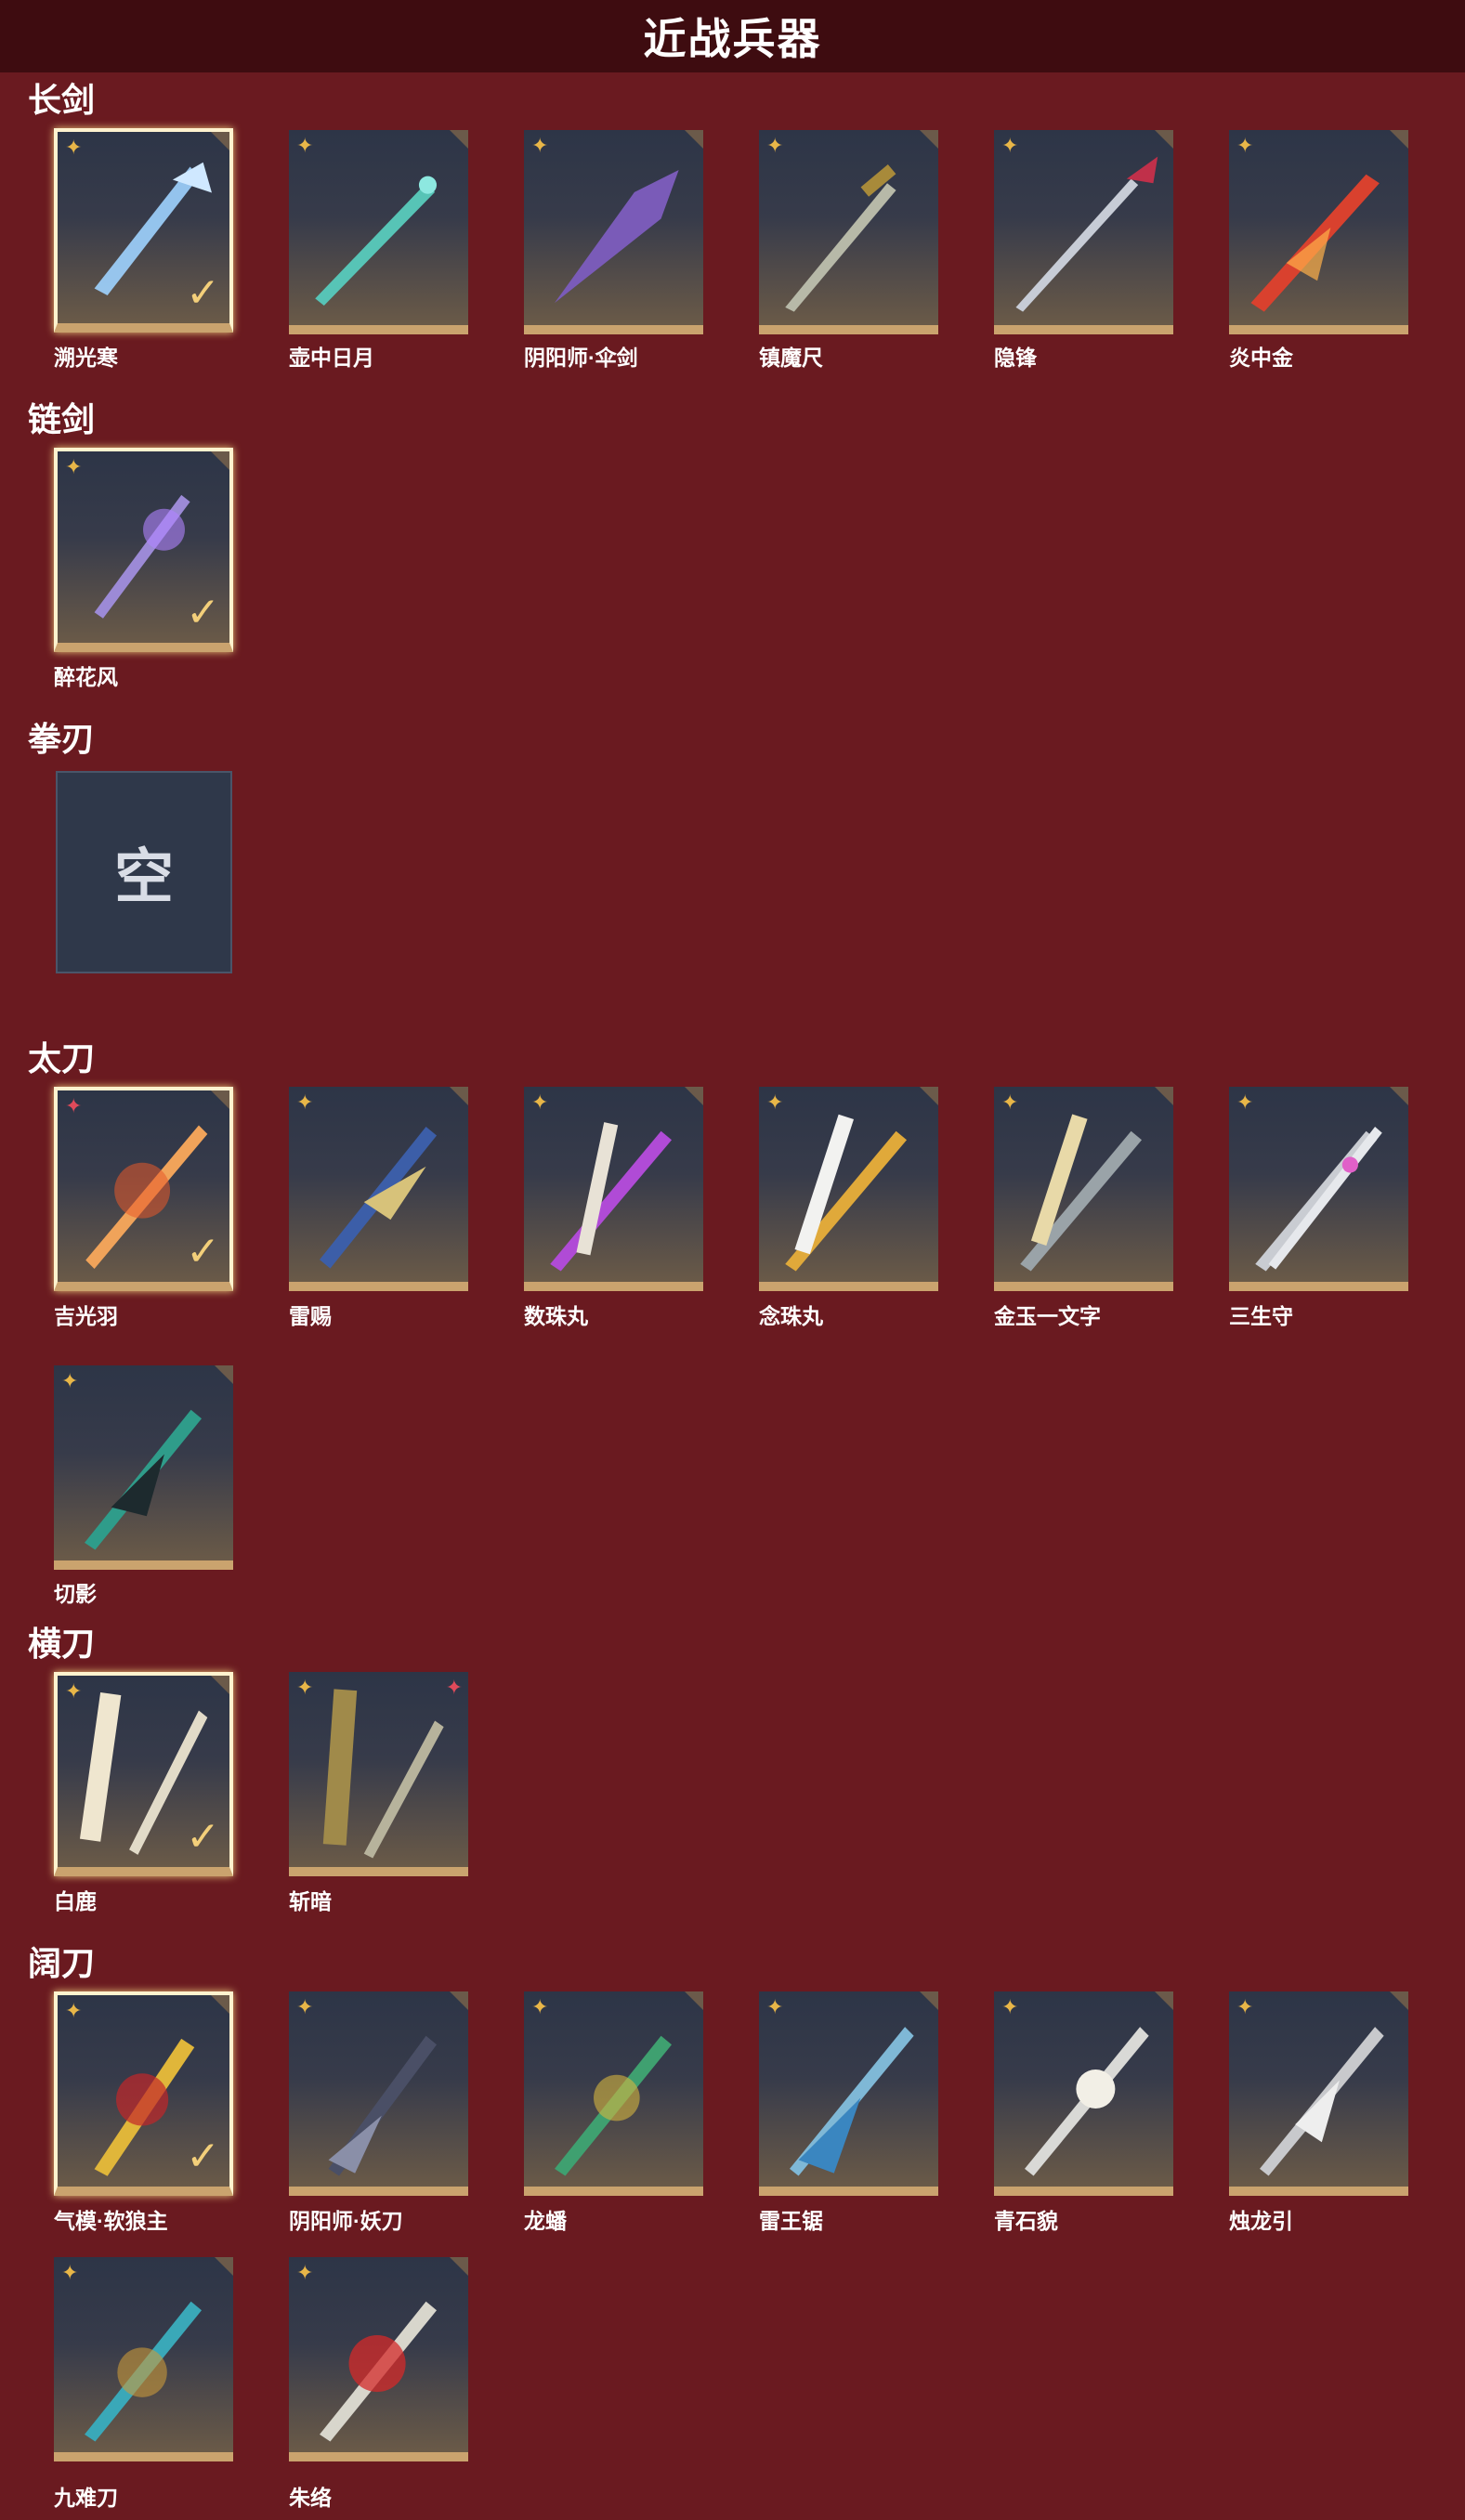 This screenshot has height=2520, width=1465. Describe the element at coordinates (62, 419) in the screenshot. I see `section-title-chain-sword: 链剑` at that location.